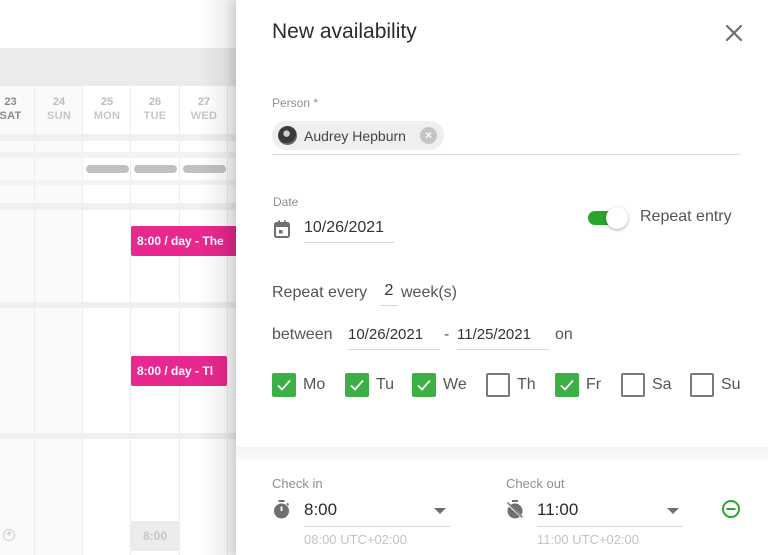 The height and width of the screenshot is (555, 768). What do you see at coordinates (564, 334) in the screenshot?
I see `on-label: on` at bounding box center [564, 334].